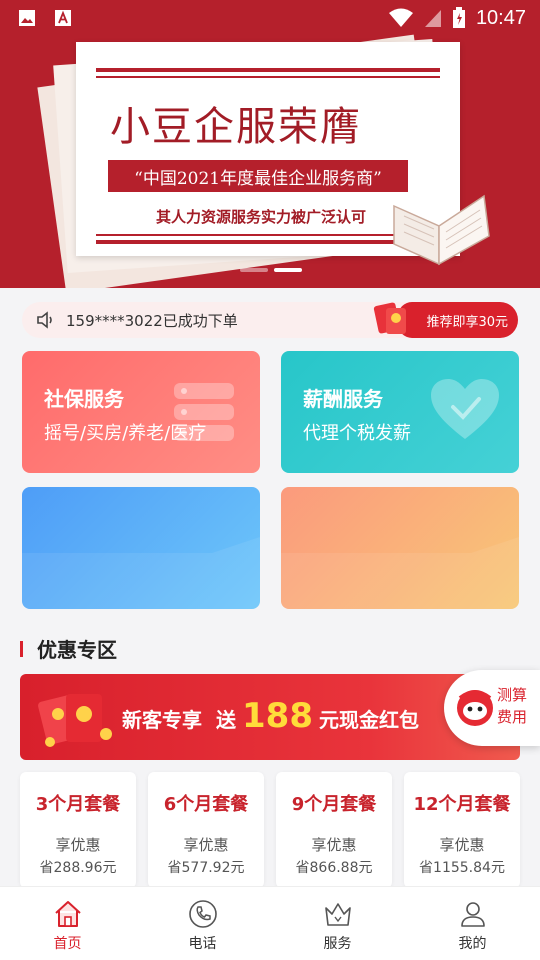 This screenshot has height=960, width=540. I want to click on banner-subtitle: 其人力资源服务实力被广泛认可, so click(260, 217).